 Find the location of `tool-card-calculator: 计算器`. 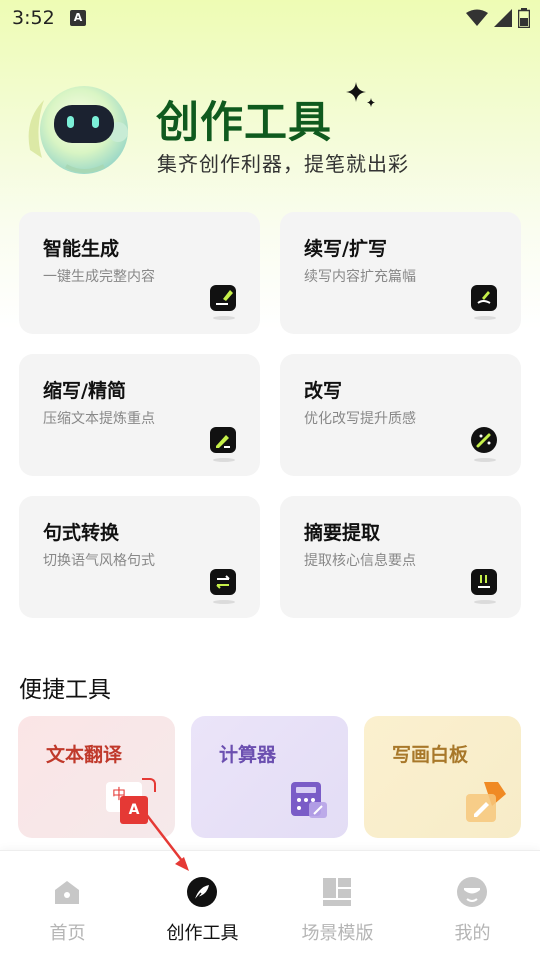

tool-card-calculator: 计算器 is located at coordinates (269, 777).